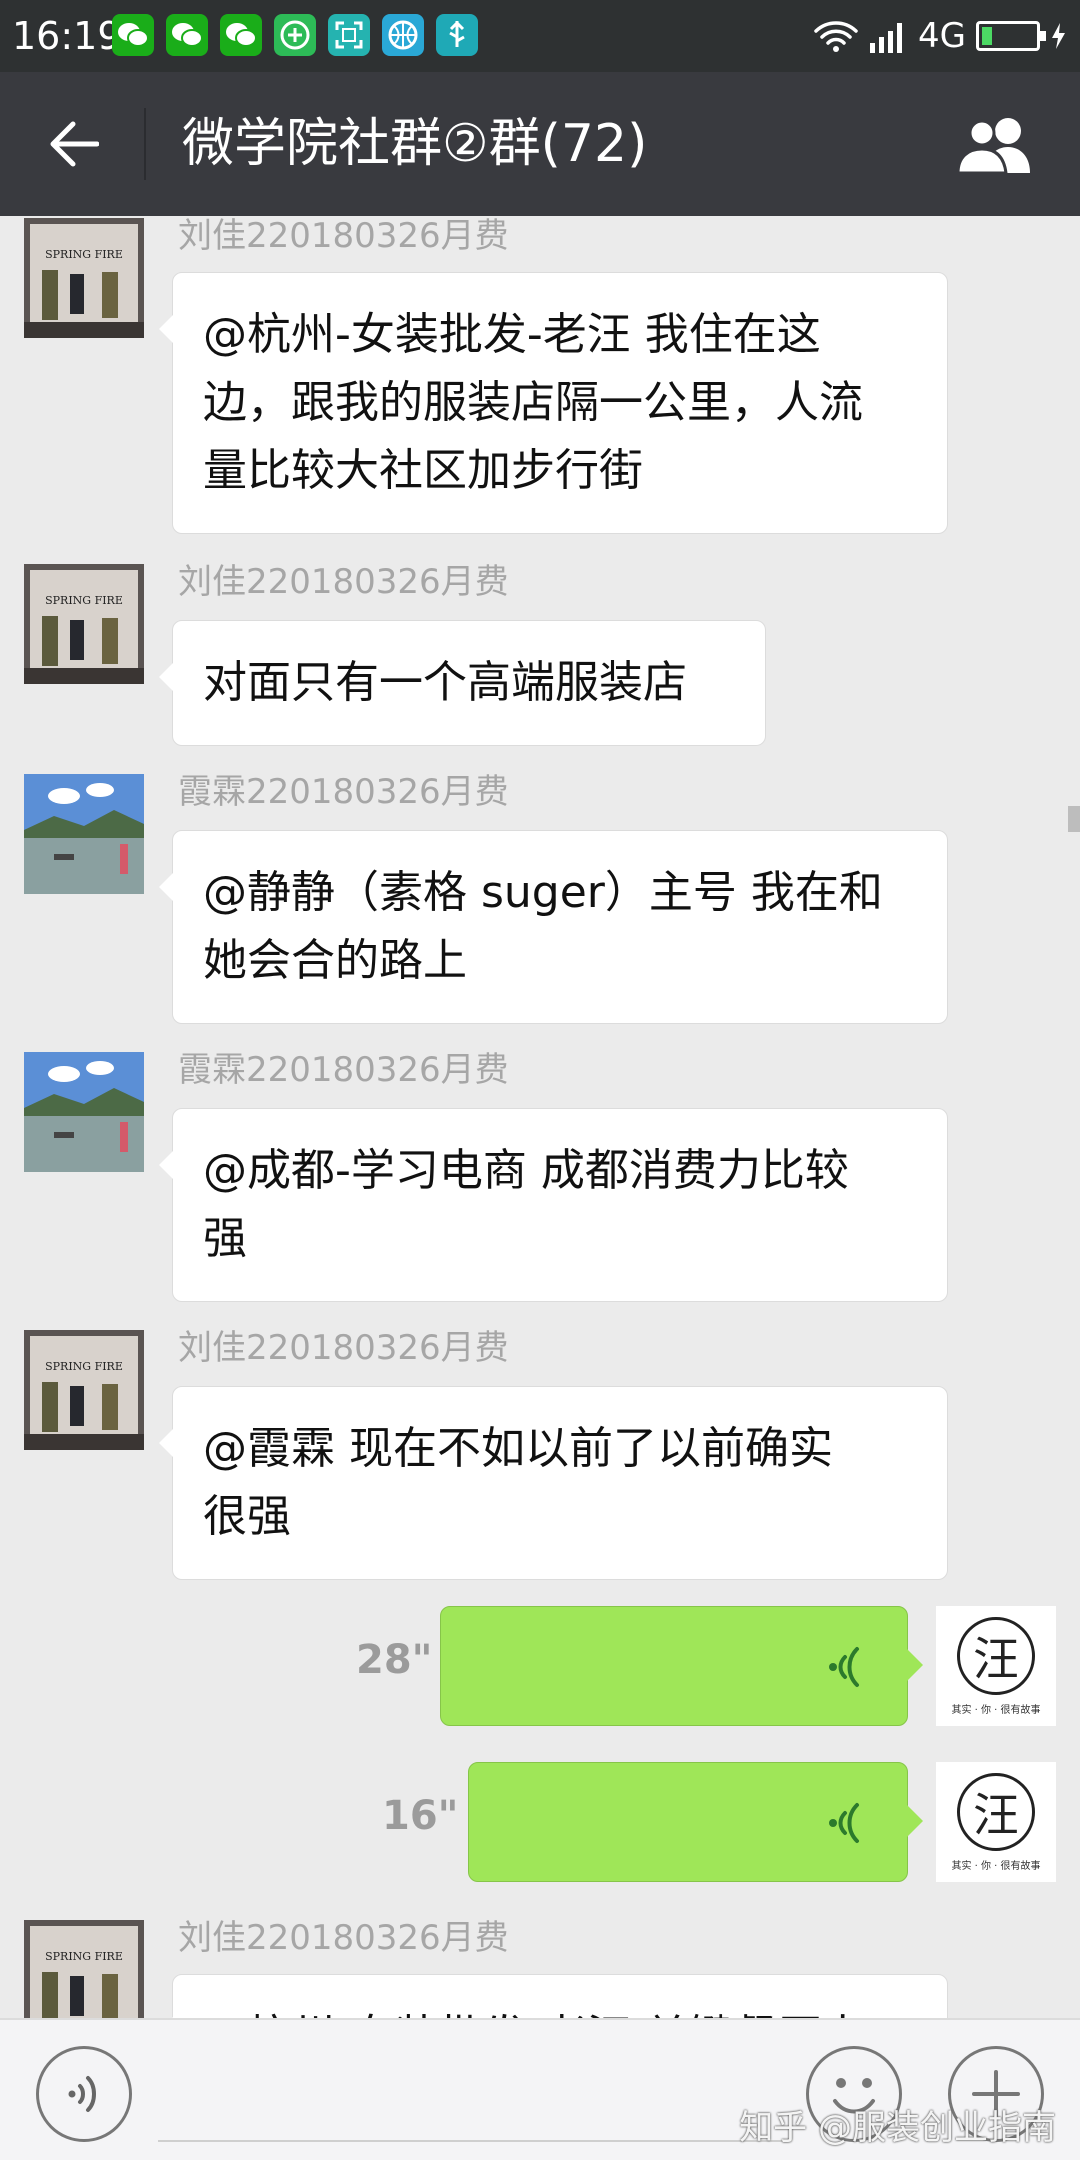 The width and height of the screenshot is (1080, 2160). I want to click on input-bar: 知乎 @服装创业指南, so click(540, 2089).